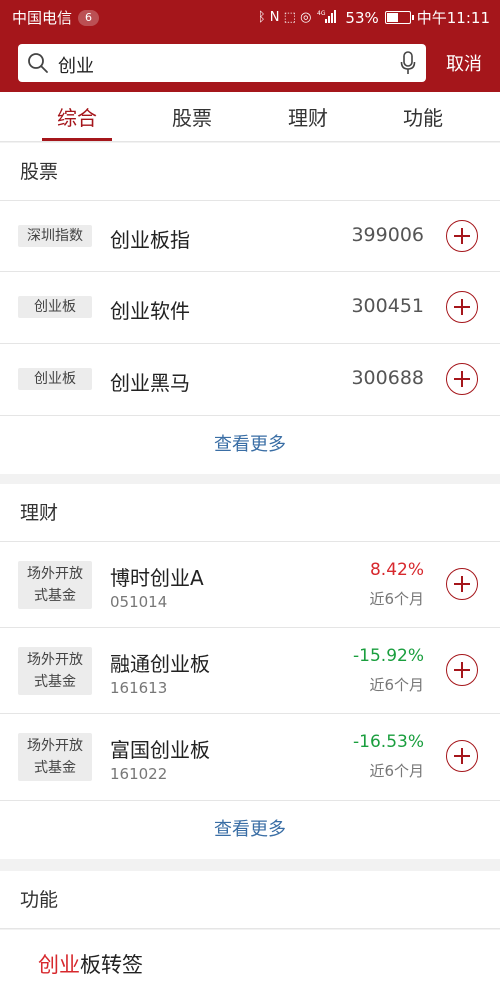  Describe the element at coordinates (396, 570) in the screenshot. I see `fund-return: 8.42%` at that location.